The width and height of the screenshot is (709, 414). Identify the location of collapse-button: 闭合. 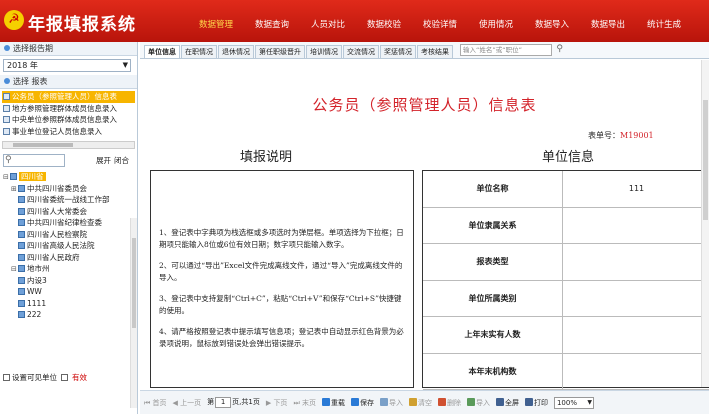
(121, 160).